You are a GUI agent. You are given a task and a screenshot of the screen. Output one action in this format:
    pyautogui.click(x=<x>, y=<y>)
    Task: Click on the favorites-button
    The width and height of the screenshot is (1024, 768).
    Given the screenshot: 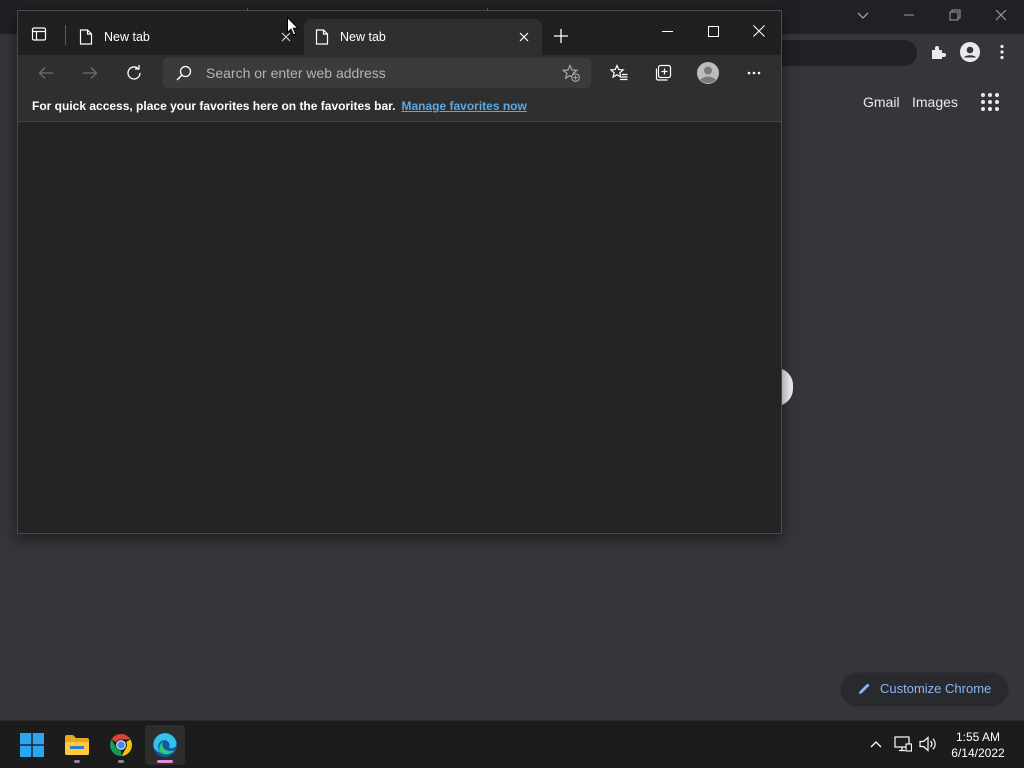 What is the action you would take?
    pyautogui.click(x=619, y=73)
    